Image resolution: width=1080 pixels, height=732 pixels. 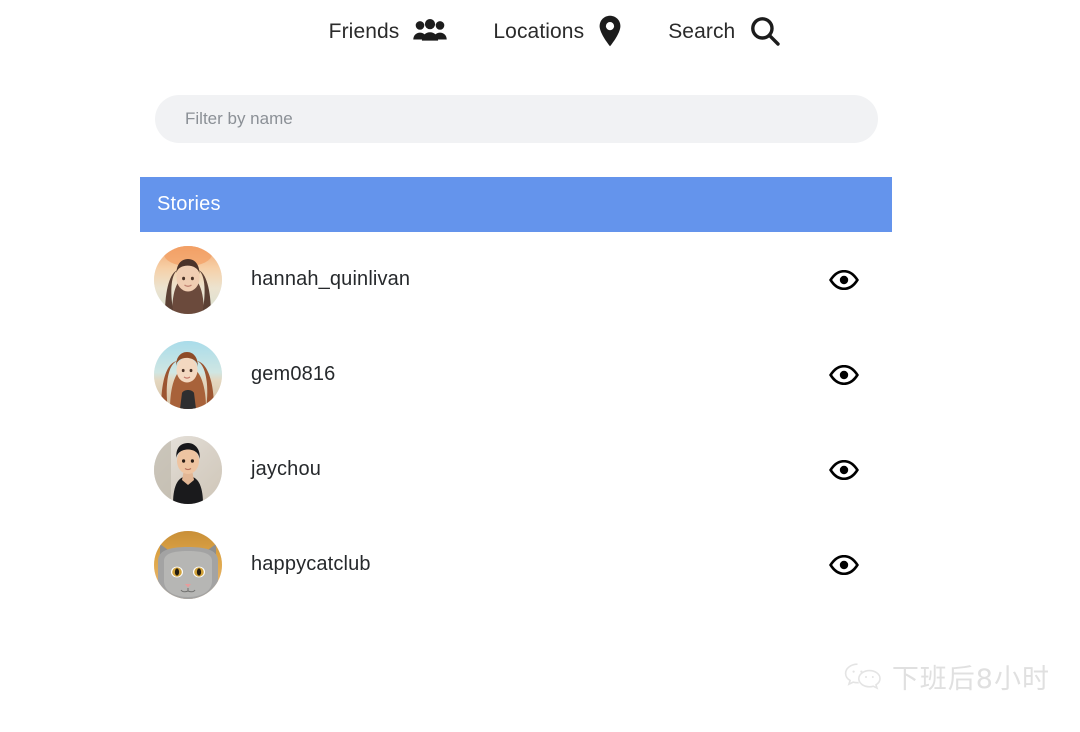 I want to click on wechat-icon, so click(x=863, y=677).